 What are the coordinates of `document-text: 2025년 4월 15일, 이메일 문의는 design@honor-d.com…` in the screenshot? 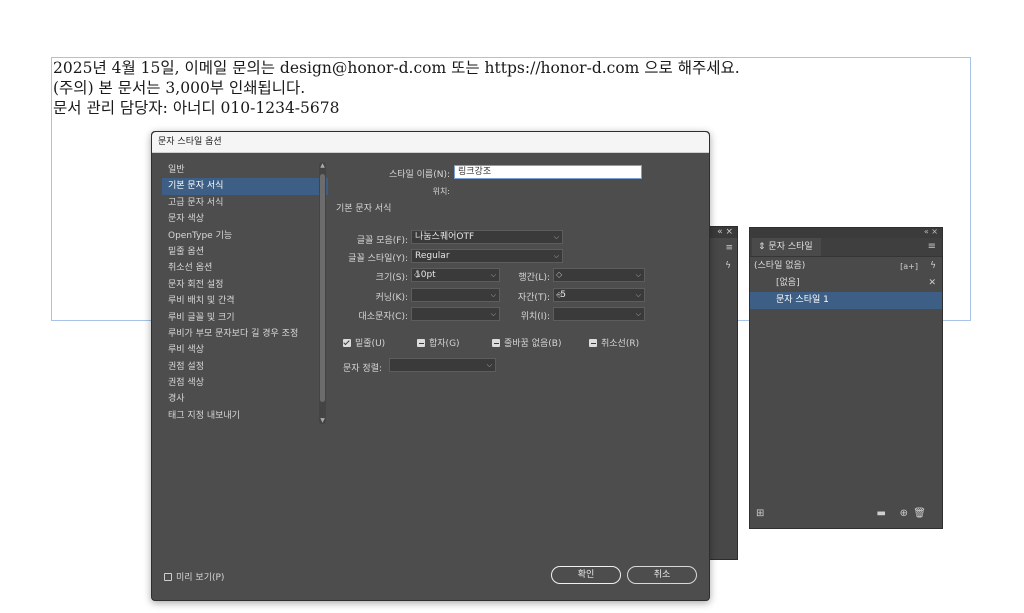 It's located at (396, 88).